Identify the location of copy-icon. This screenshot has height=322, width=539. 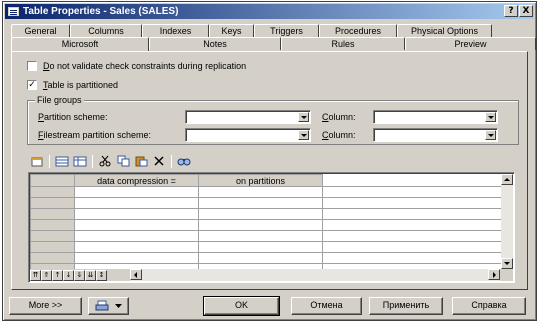
(123, 161).